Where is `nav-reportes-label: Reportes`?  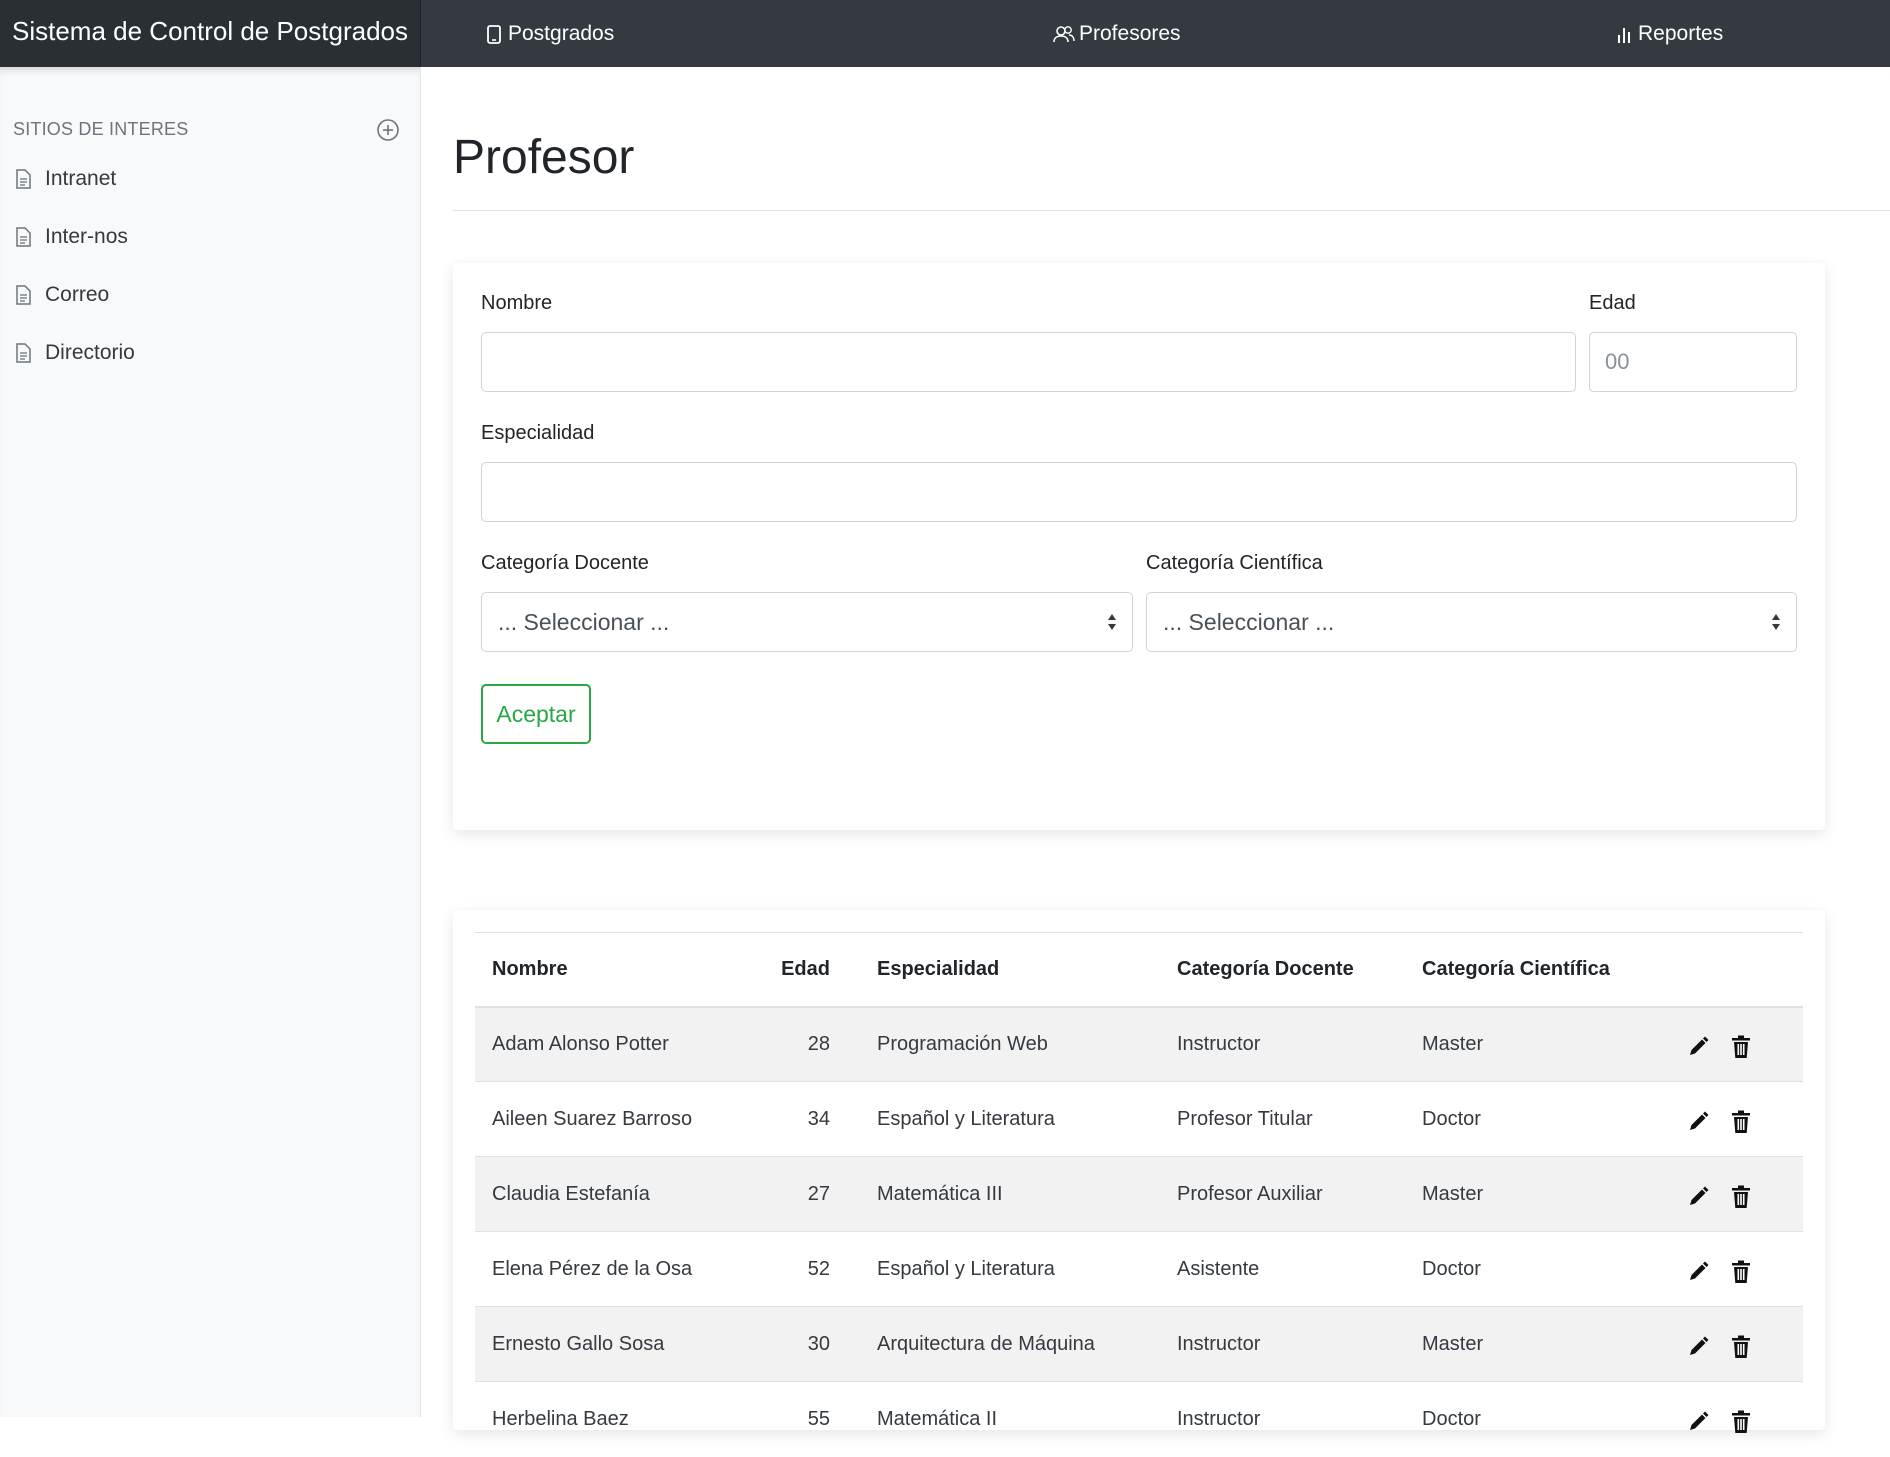 nav-reportes-label: Reportes is located at coordinates (1681, 33).